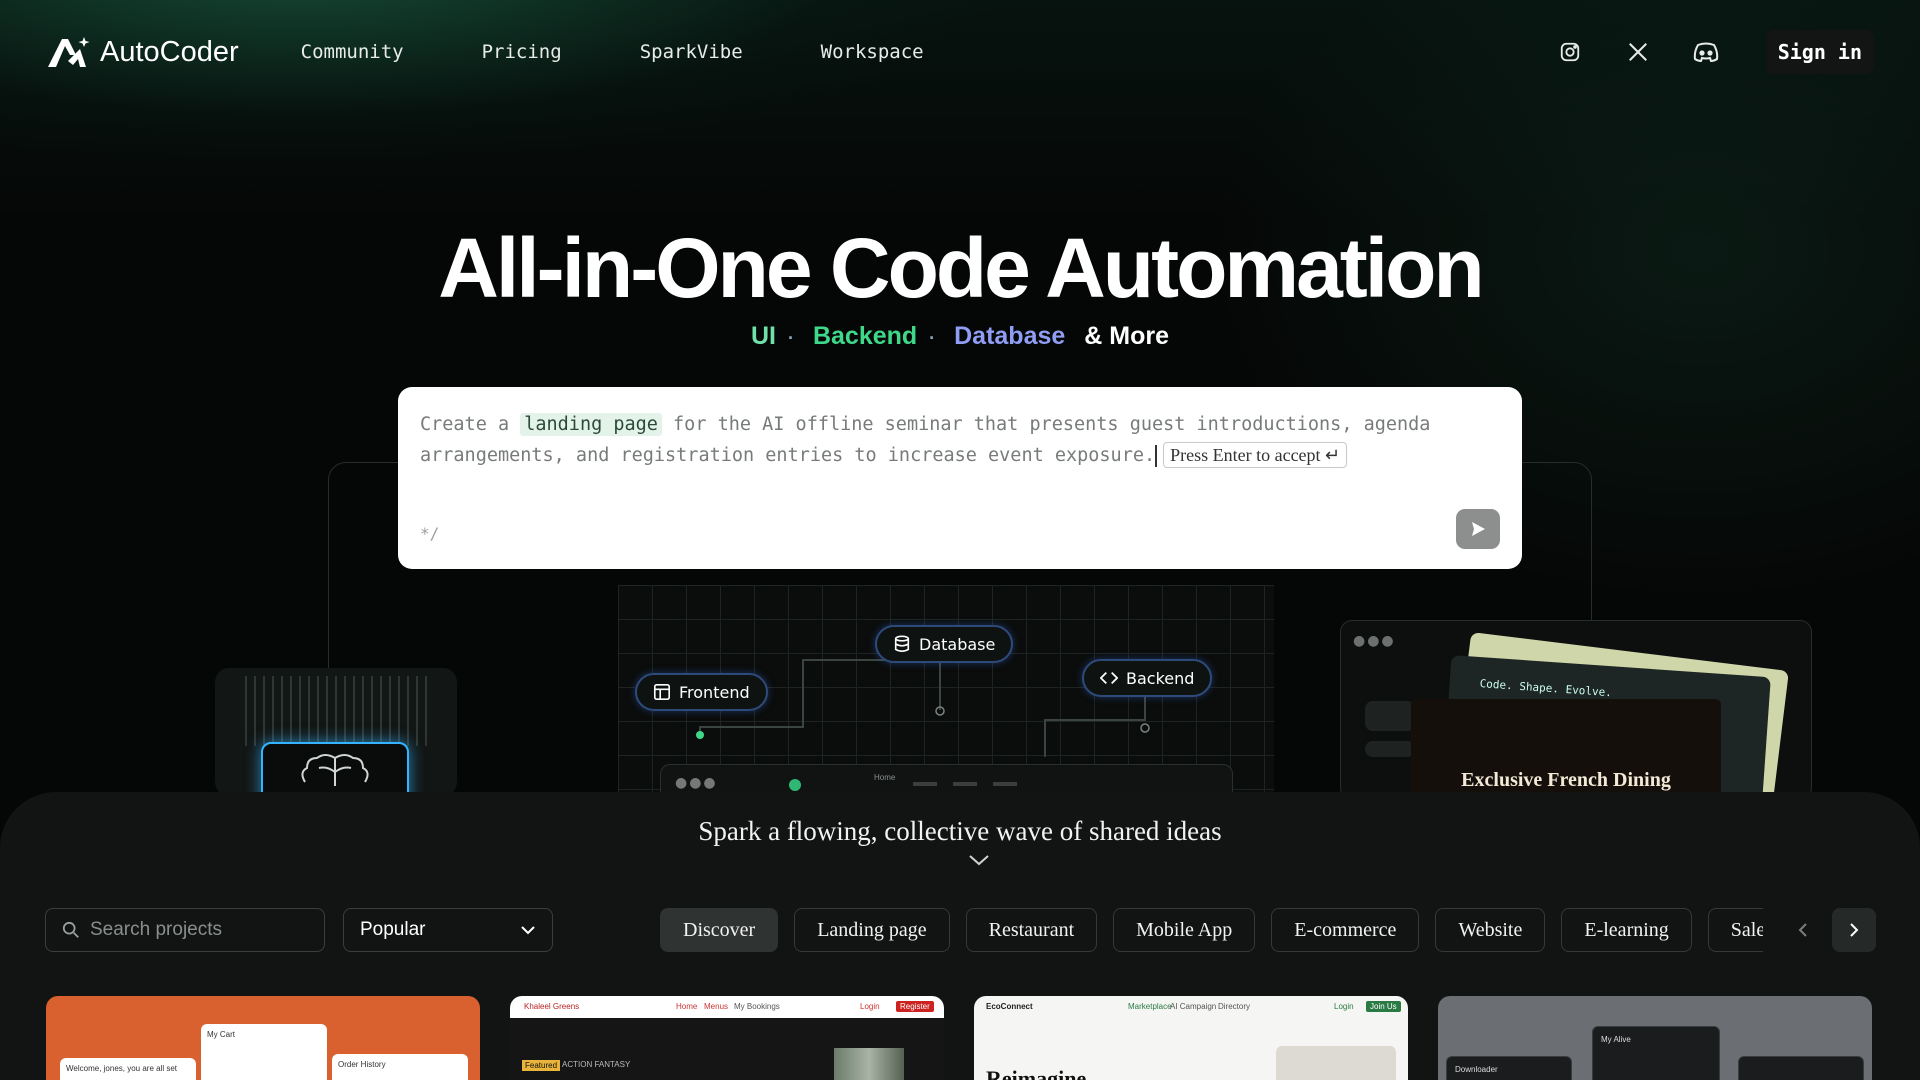  I want to click on sign-in-button: Sign in, so click(1819, 52).